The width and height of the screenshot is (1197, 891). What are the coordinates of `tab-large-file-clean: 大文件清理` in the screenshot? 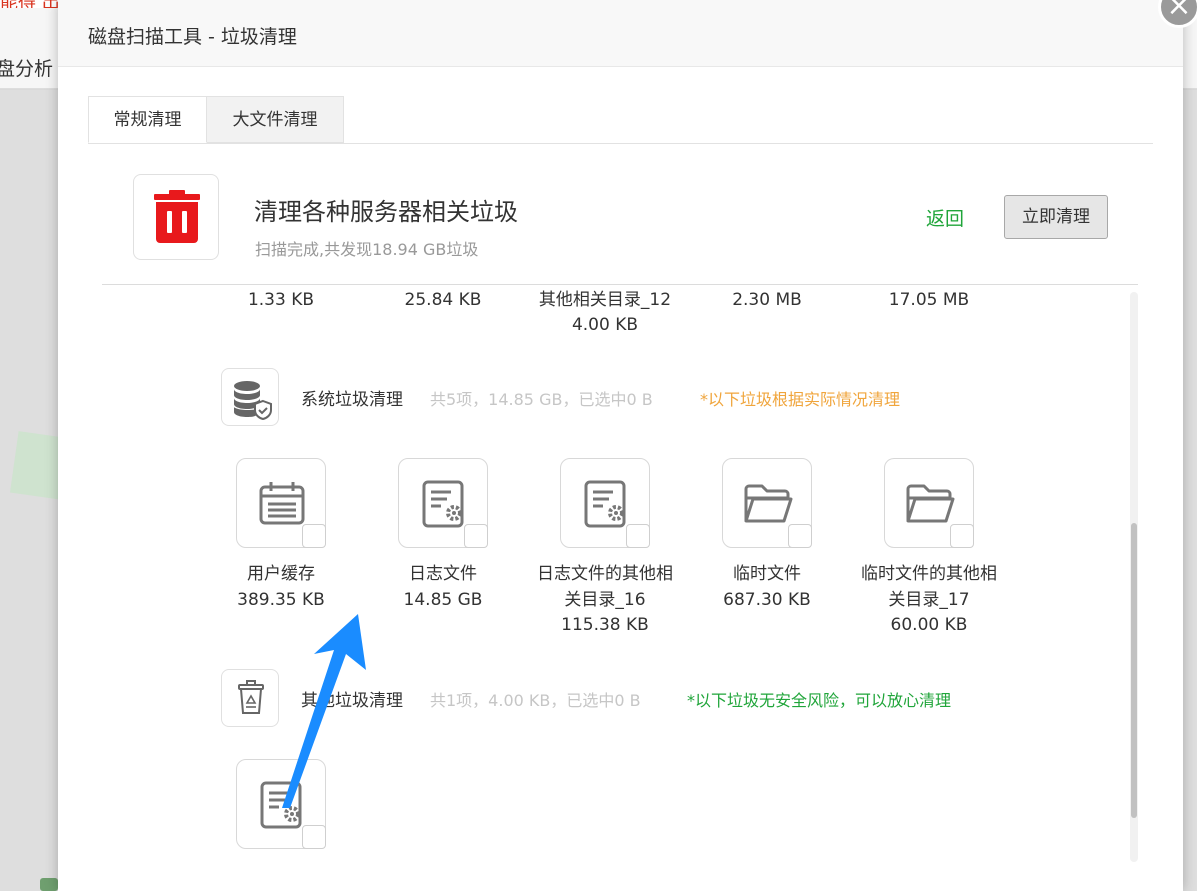 It's located at (275, 119).